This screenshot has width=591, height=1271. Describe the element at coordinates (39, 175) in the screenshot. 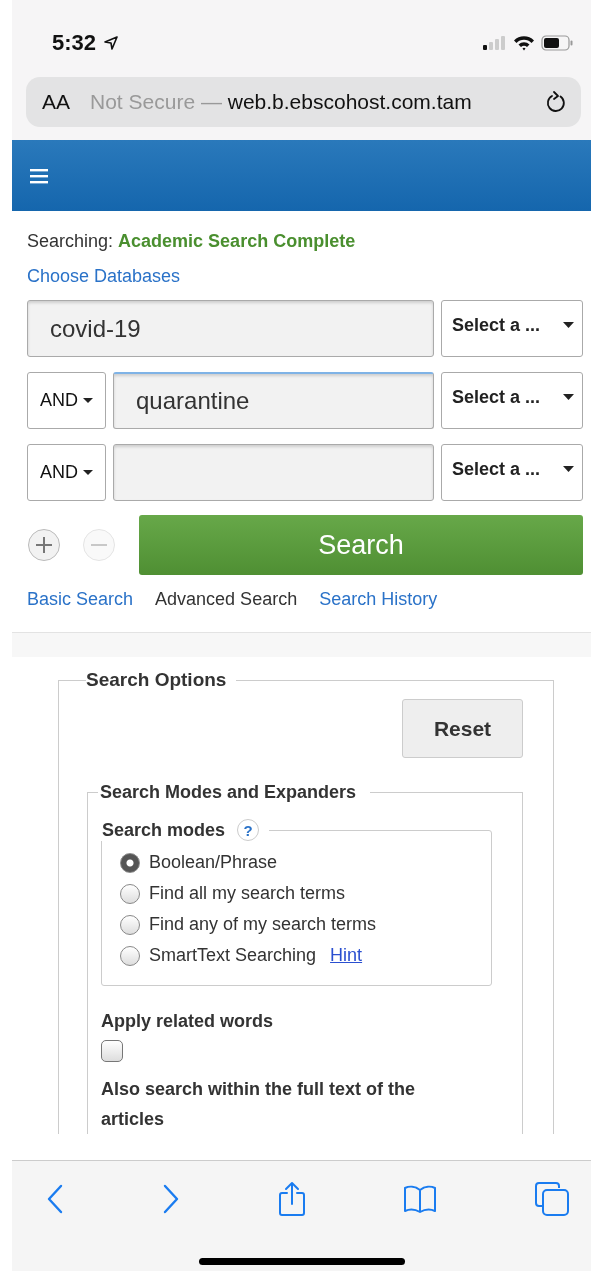

I see `menu-icon` at that location.